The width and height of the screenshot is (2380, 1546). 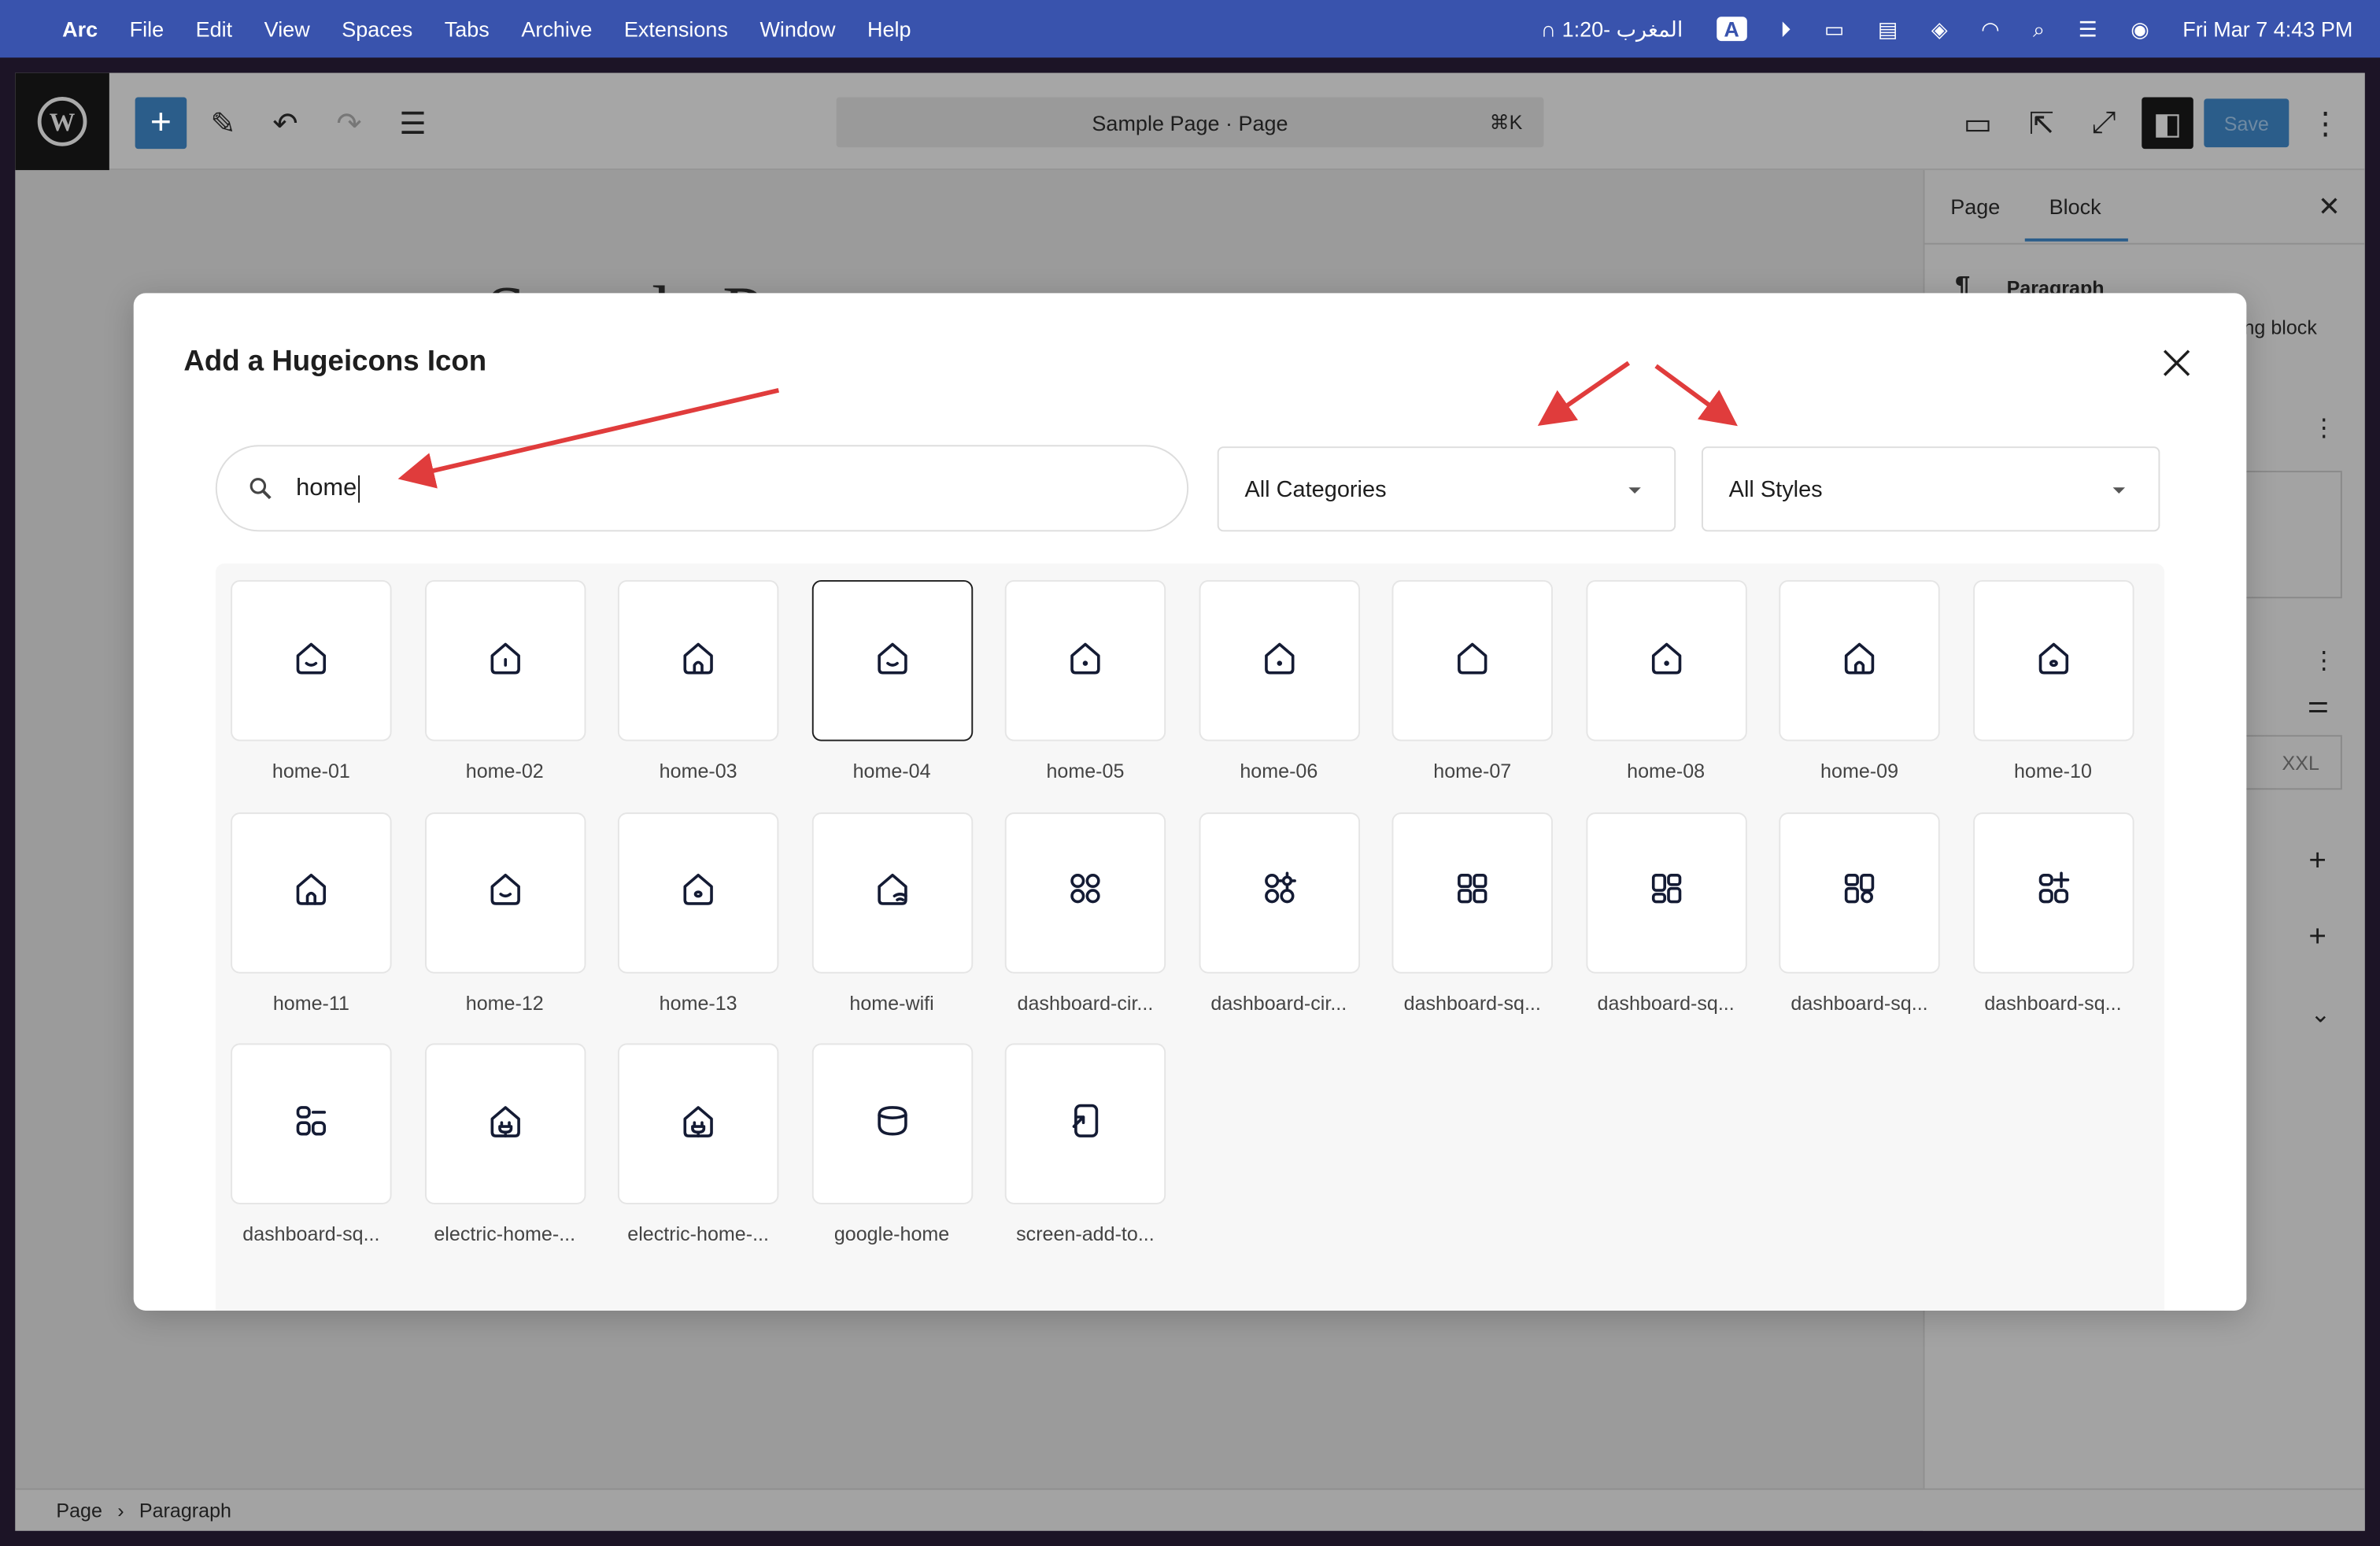 What do you see at coordinates (223, 123) in the screenshot?
I see `pencil-icon: ✎` at bounding box center [223, 123].